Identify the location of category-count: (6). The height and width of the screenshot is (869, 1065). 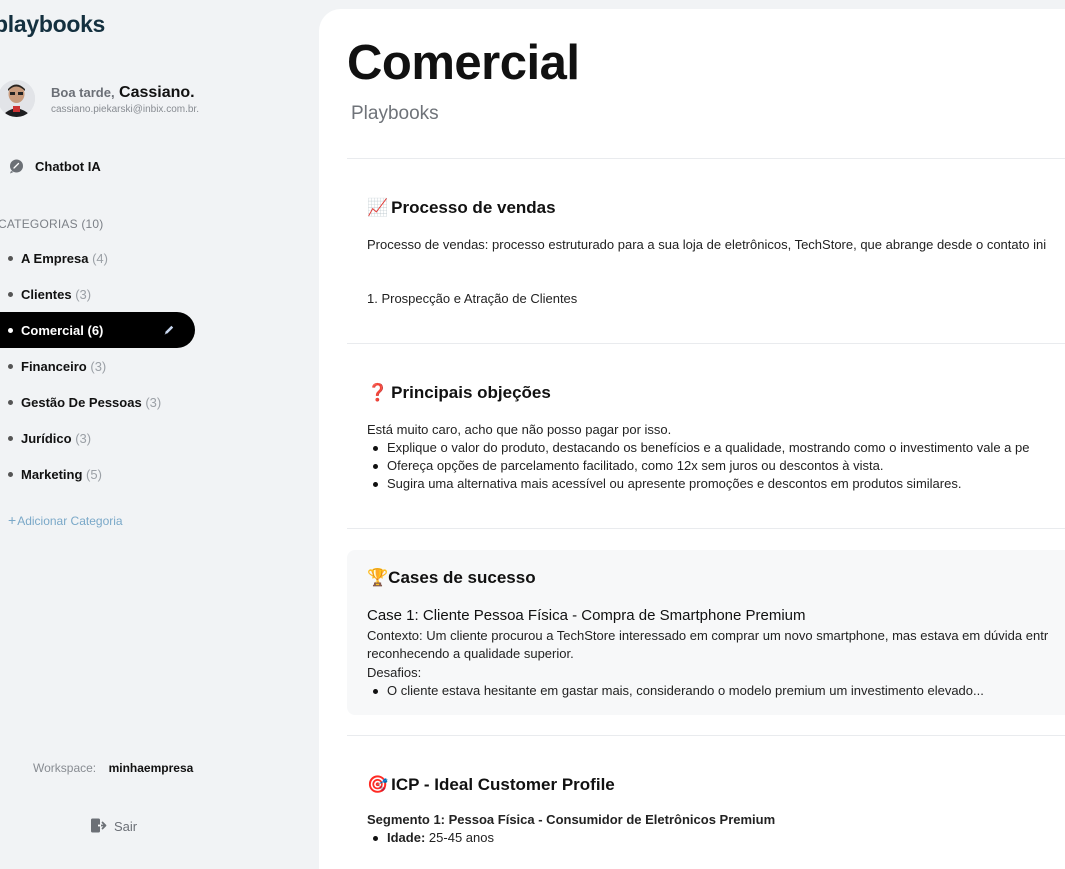
(95, 330).